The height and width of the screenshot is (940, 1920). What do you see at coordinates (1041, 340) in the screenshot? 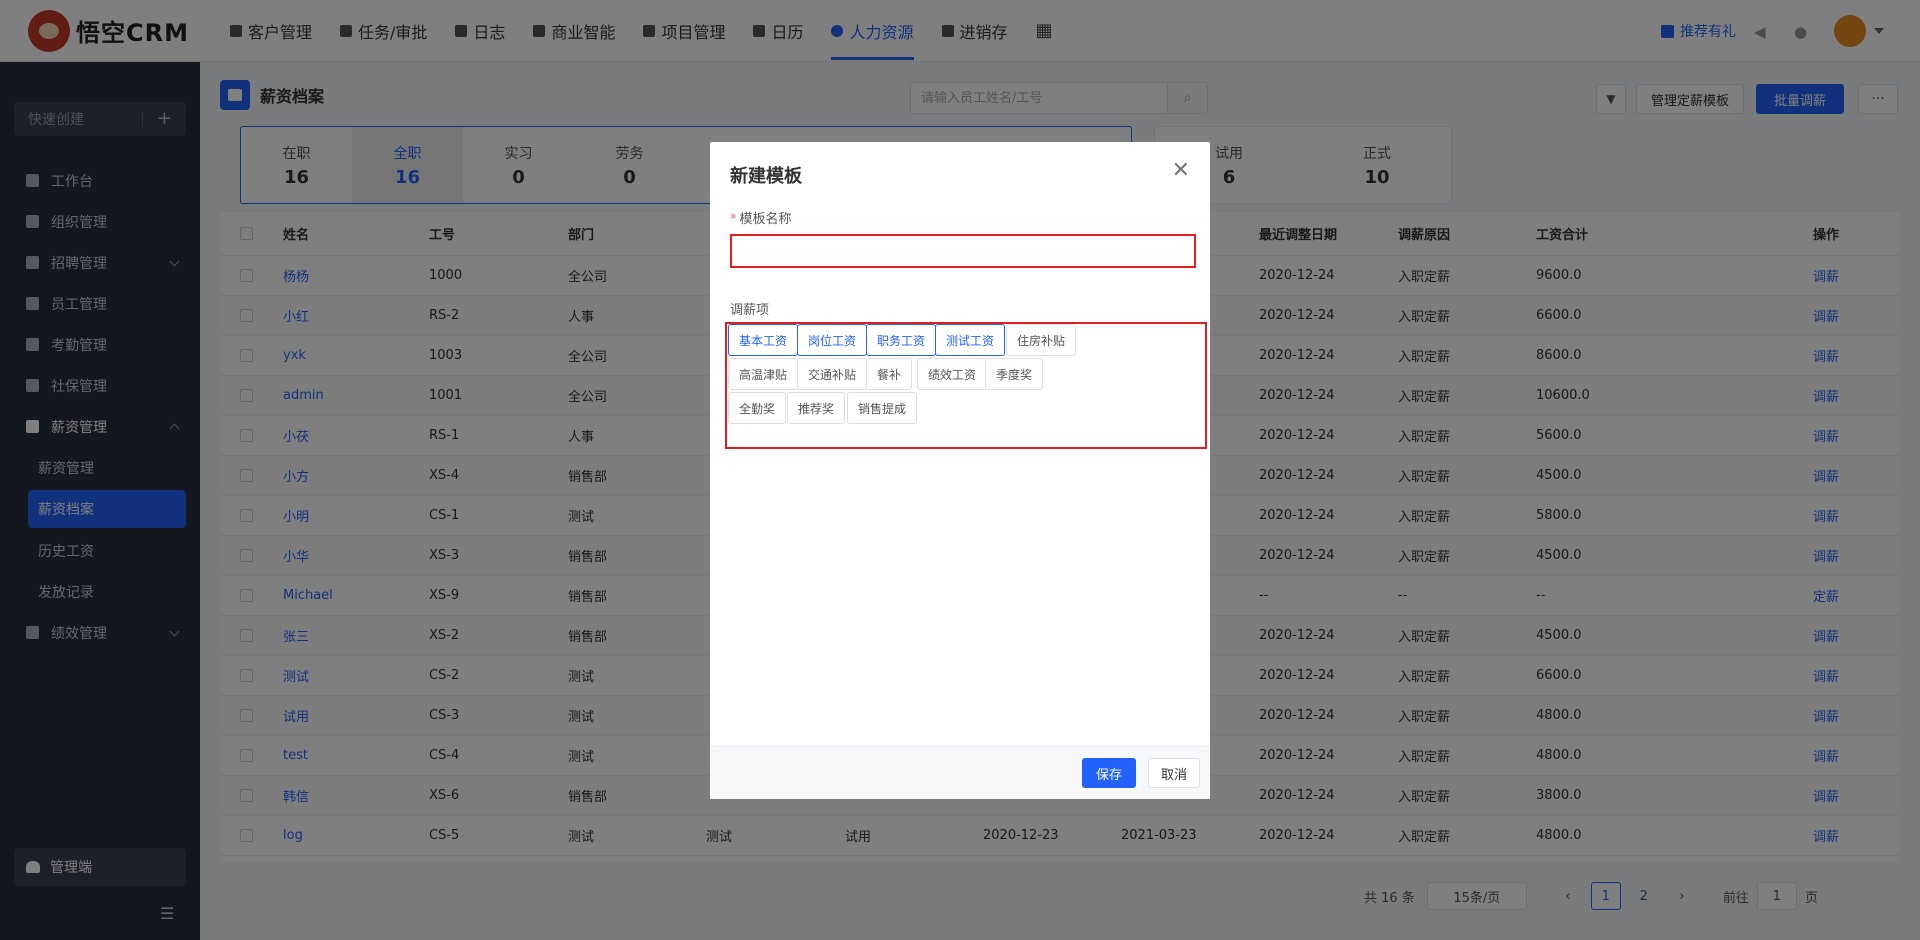
I see `salary-item-tag: 住房补贴` at bounding box center [1041, 340].